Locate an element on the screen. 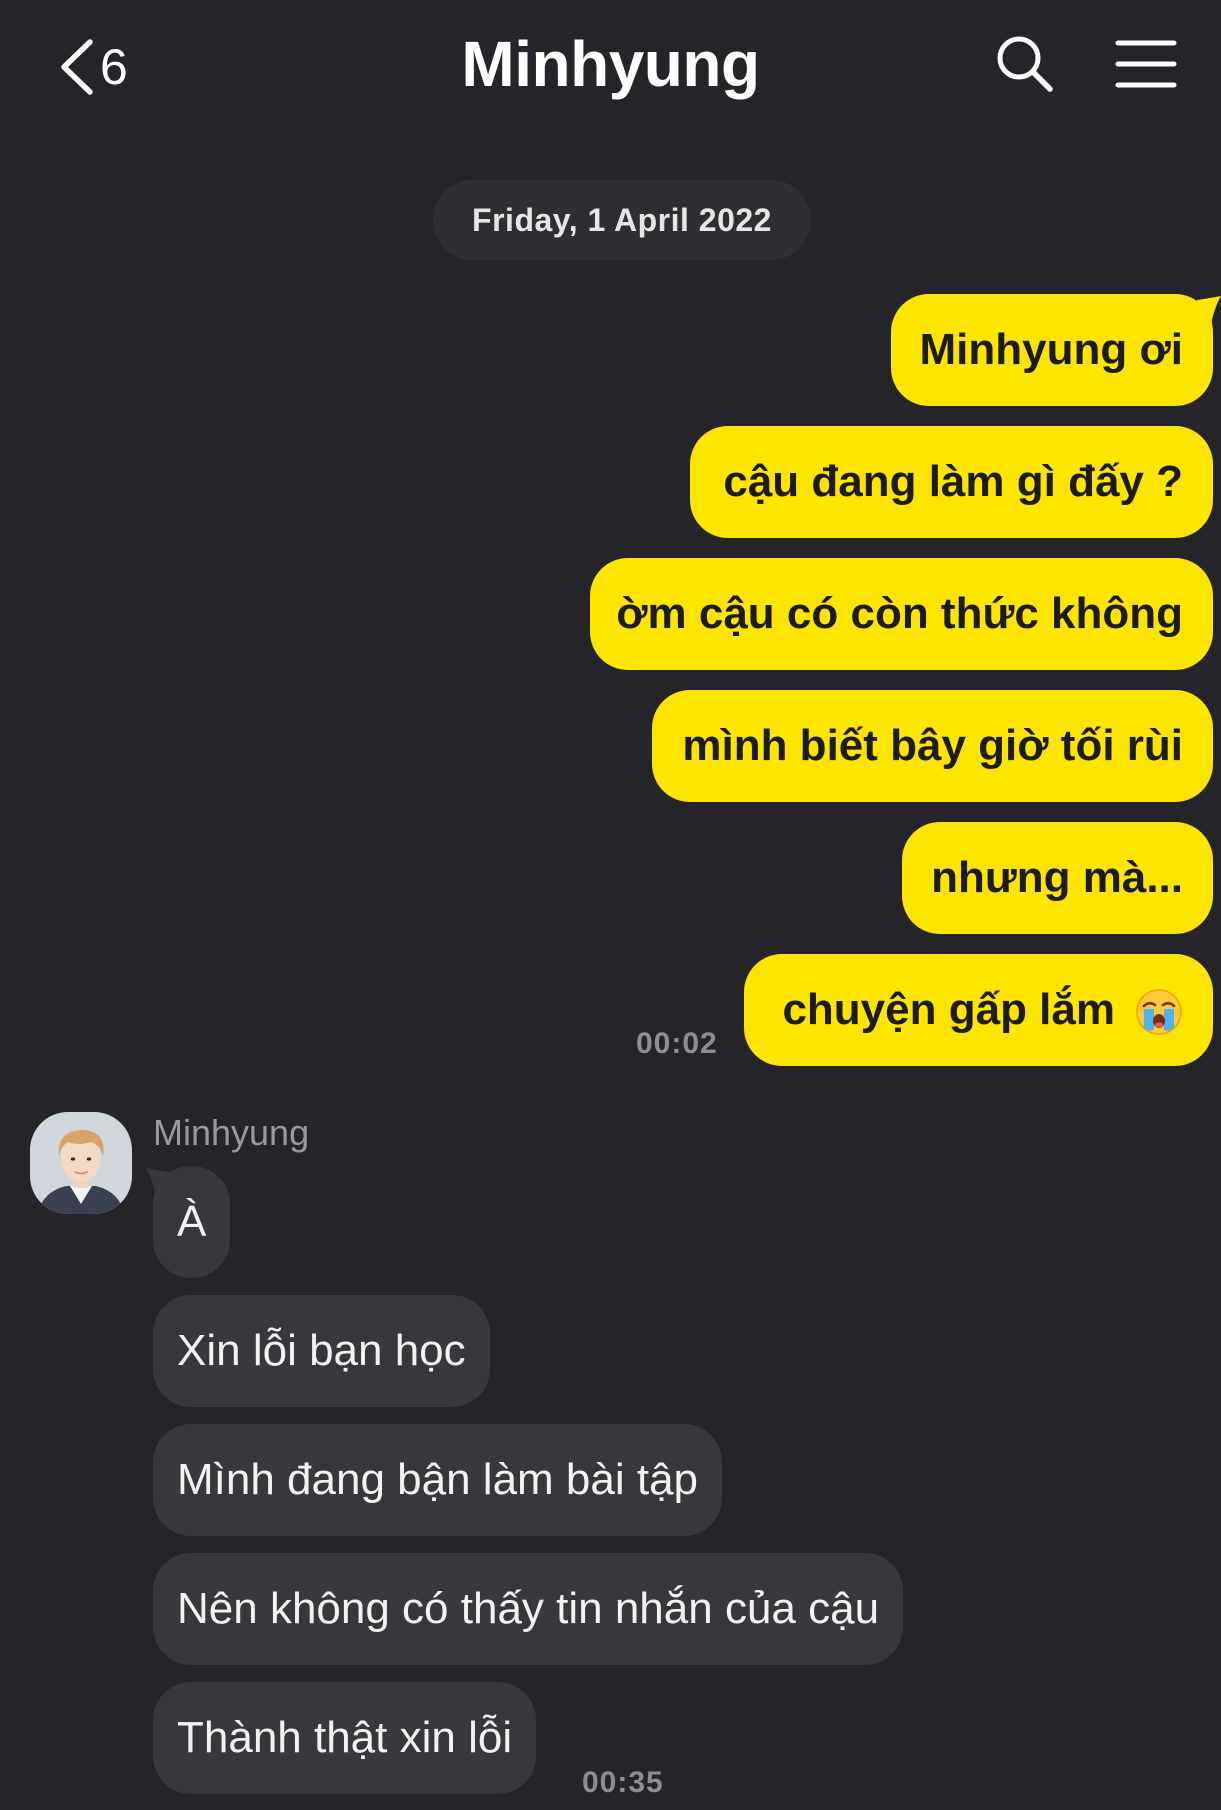  sender-name: Minhyung is located at coordinates (231, 1132).